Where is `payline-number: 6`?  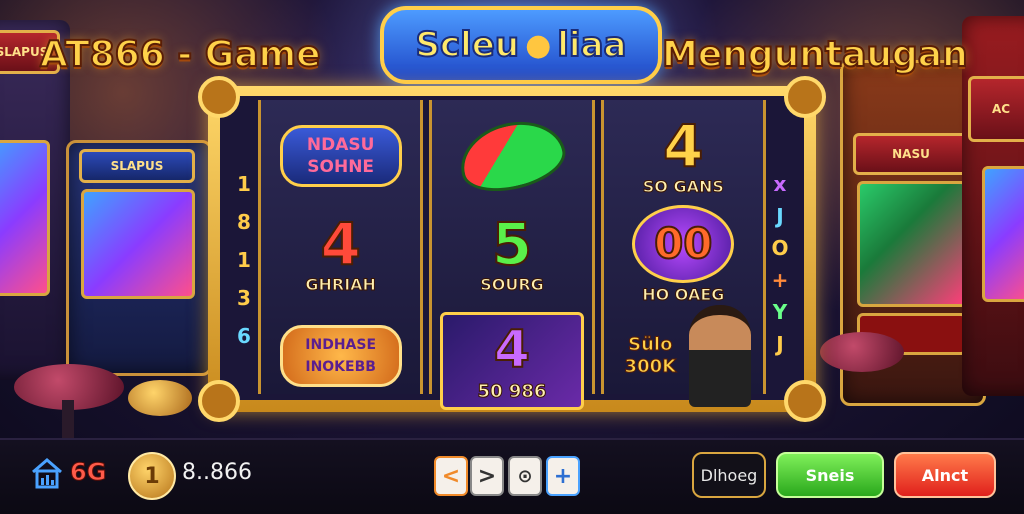
payline-number: 6 is located at coordinates (244, 336).